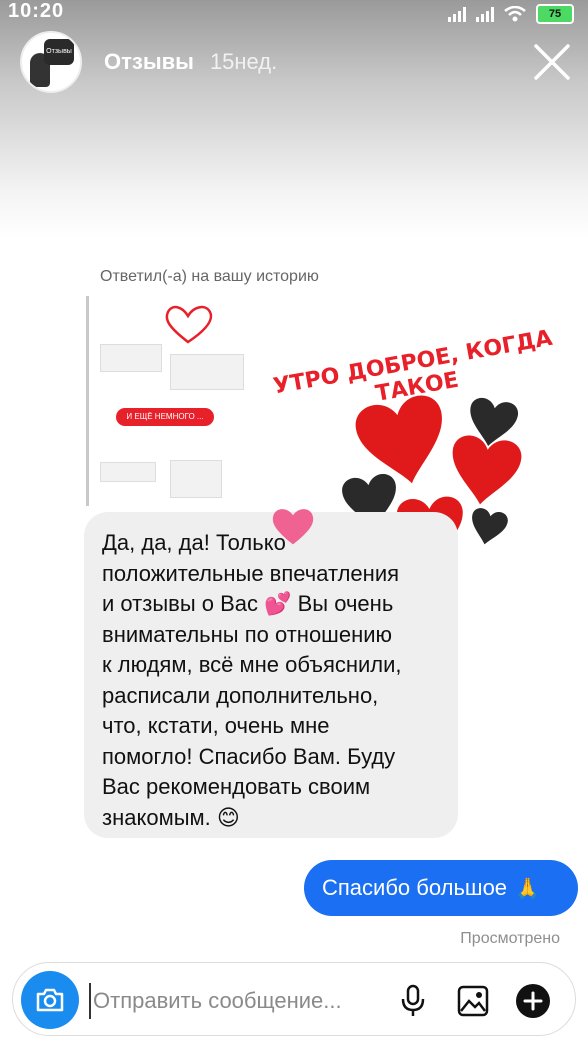  Describe the element at coordinates (36, 11) in the screenshot. I see `status-time: 10:20` at that location.